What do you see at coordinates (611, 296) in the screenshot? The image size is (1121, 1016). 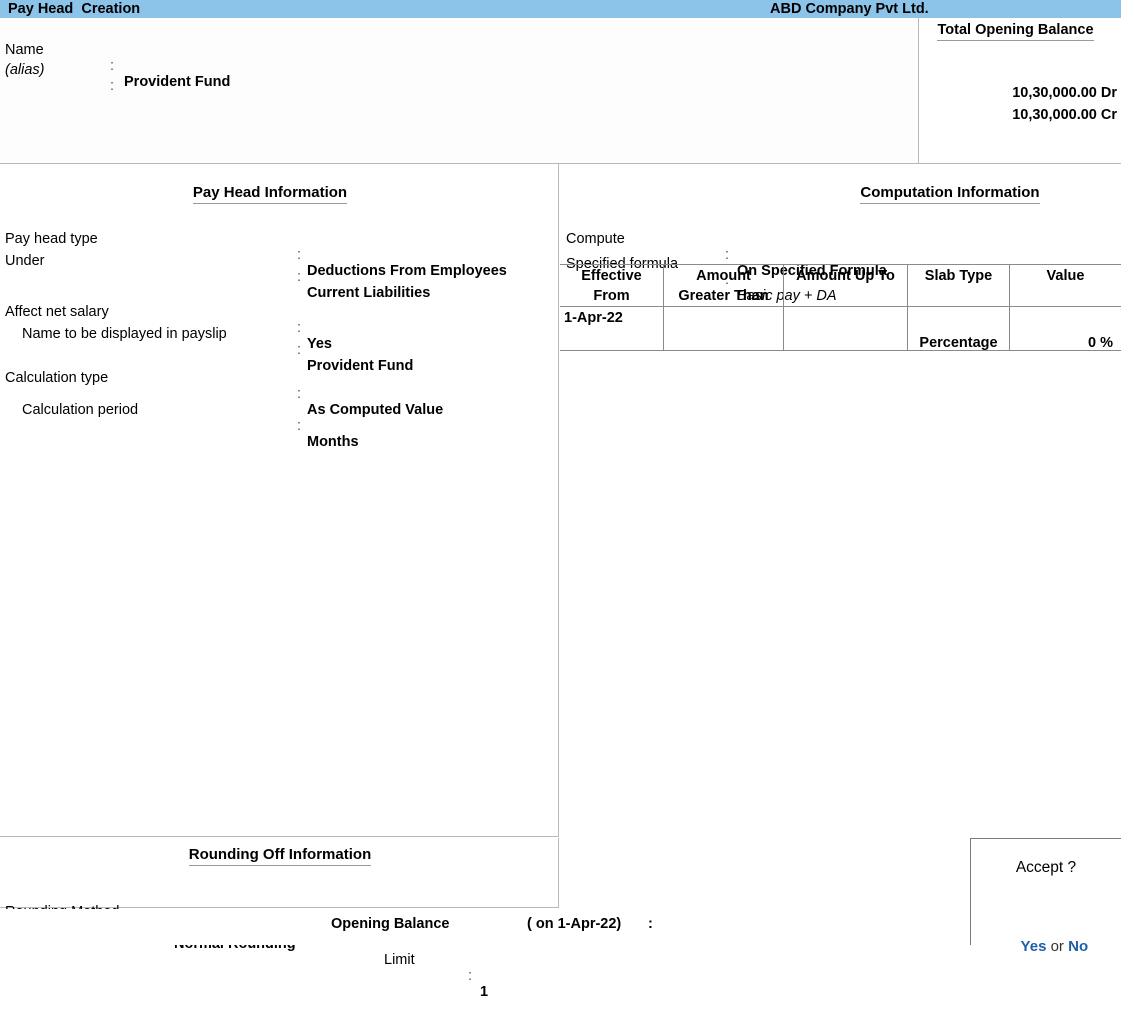 I see `column-header-effective-from-line2: From` at bounding box center [611, 296].